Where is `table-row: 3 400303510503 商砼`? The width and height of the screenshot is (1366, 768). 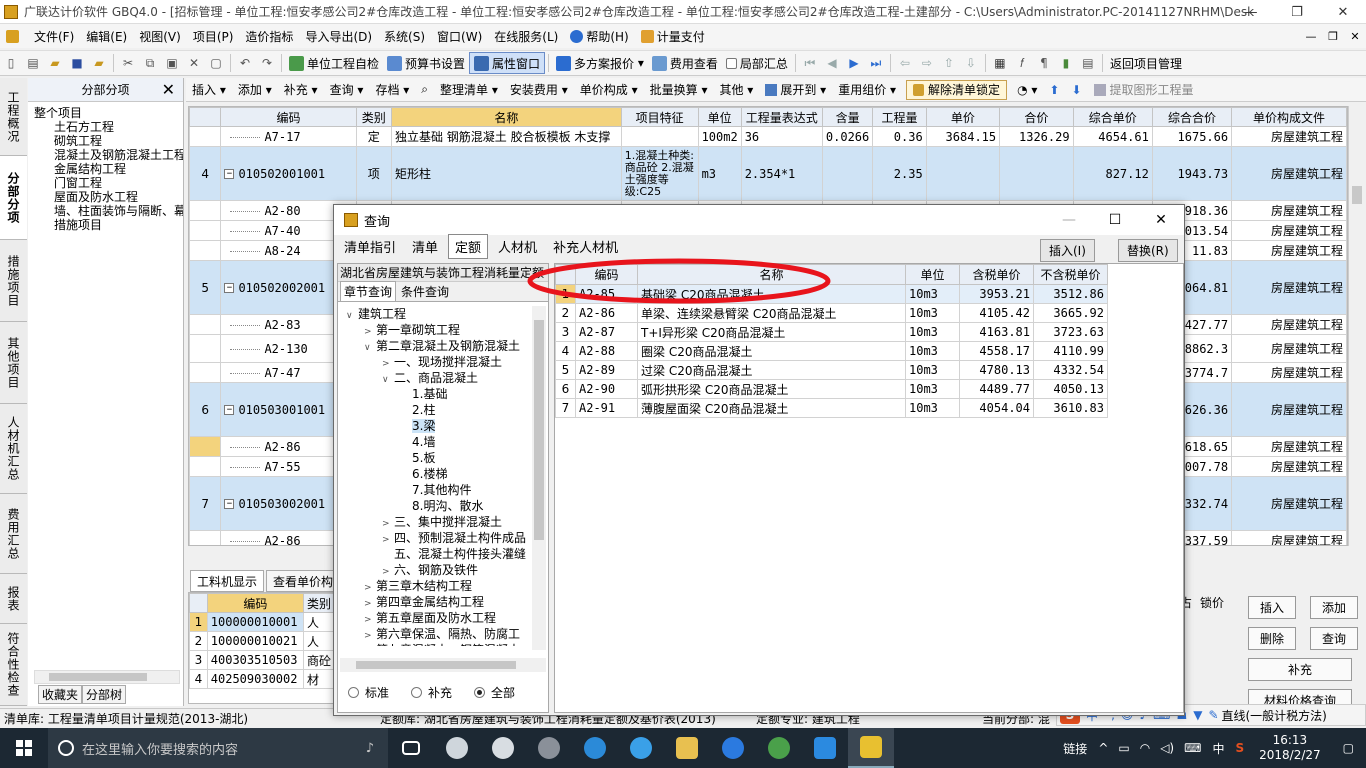
table-row: 3 400303510503 商砼 is located at coordinates (262, 660).